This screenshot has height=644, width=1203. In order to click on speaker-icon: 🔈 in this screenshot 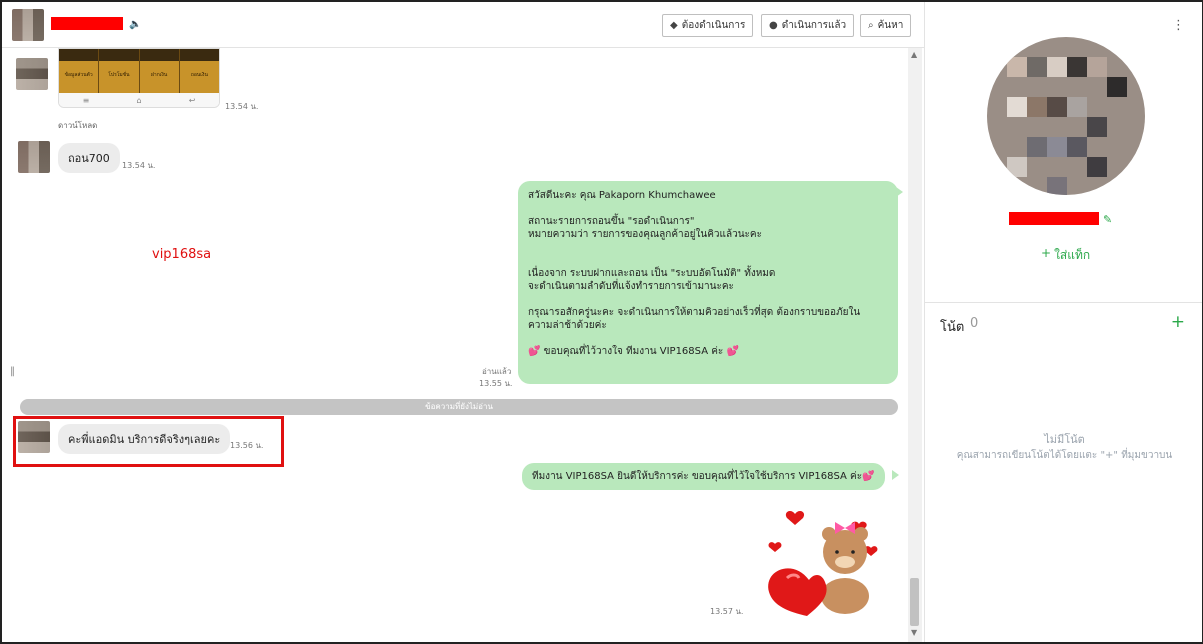, I will do `click(135, 24)`.